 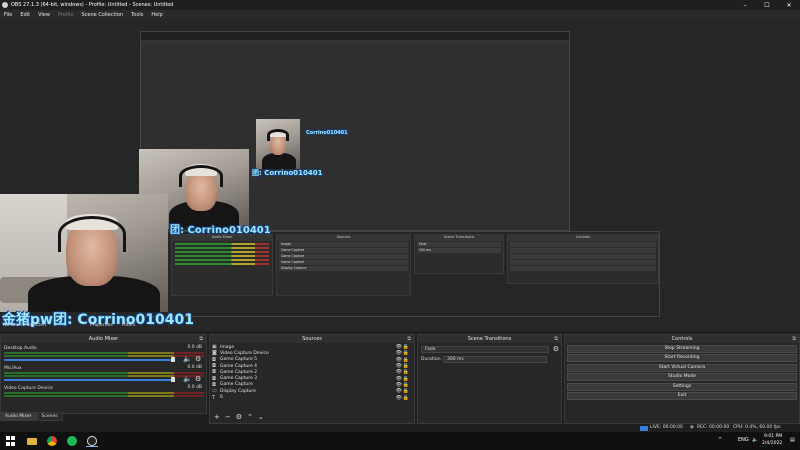 I want to click on move-down-icon: ⌄, so click(x=261, y=417).